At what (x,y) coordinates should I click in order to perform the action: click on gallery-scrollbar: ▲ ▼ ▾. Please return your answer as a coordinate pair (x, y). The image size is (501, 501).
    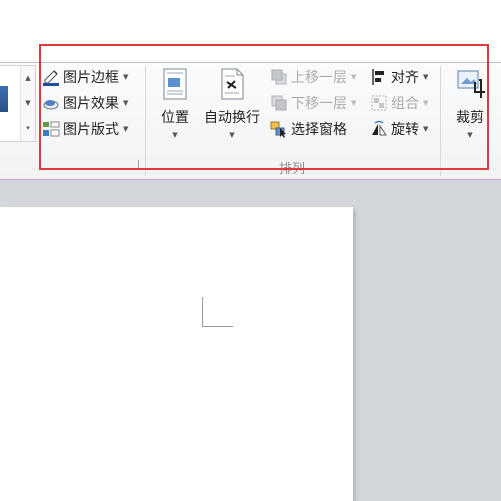
    Looking at the image, I should click on (27, 103).